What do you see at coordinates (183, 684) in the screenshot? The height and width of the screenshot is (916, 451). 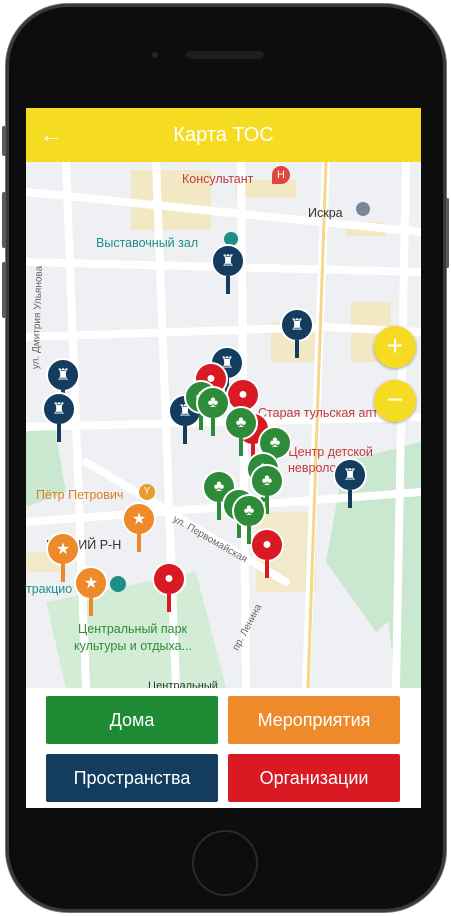 I see `poi-central: Центральный` at bounding box center [183, 684].